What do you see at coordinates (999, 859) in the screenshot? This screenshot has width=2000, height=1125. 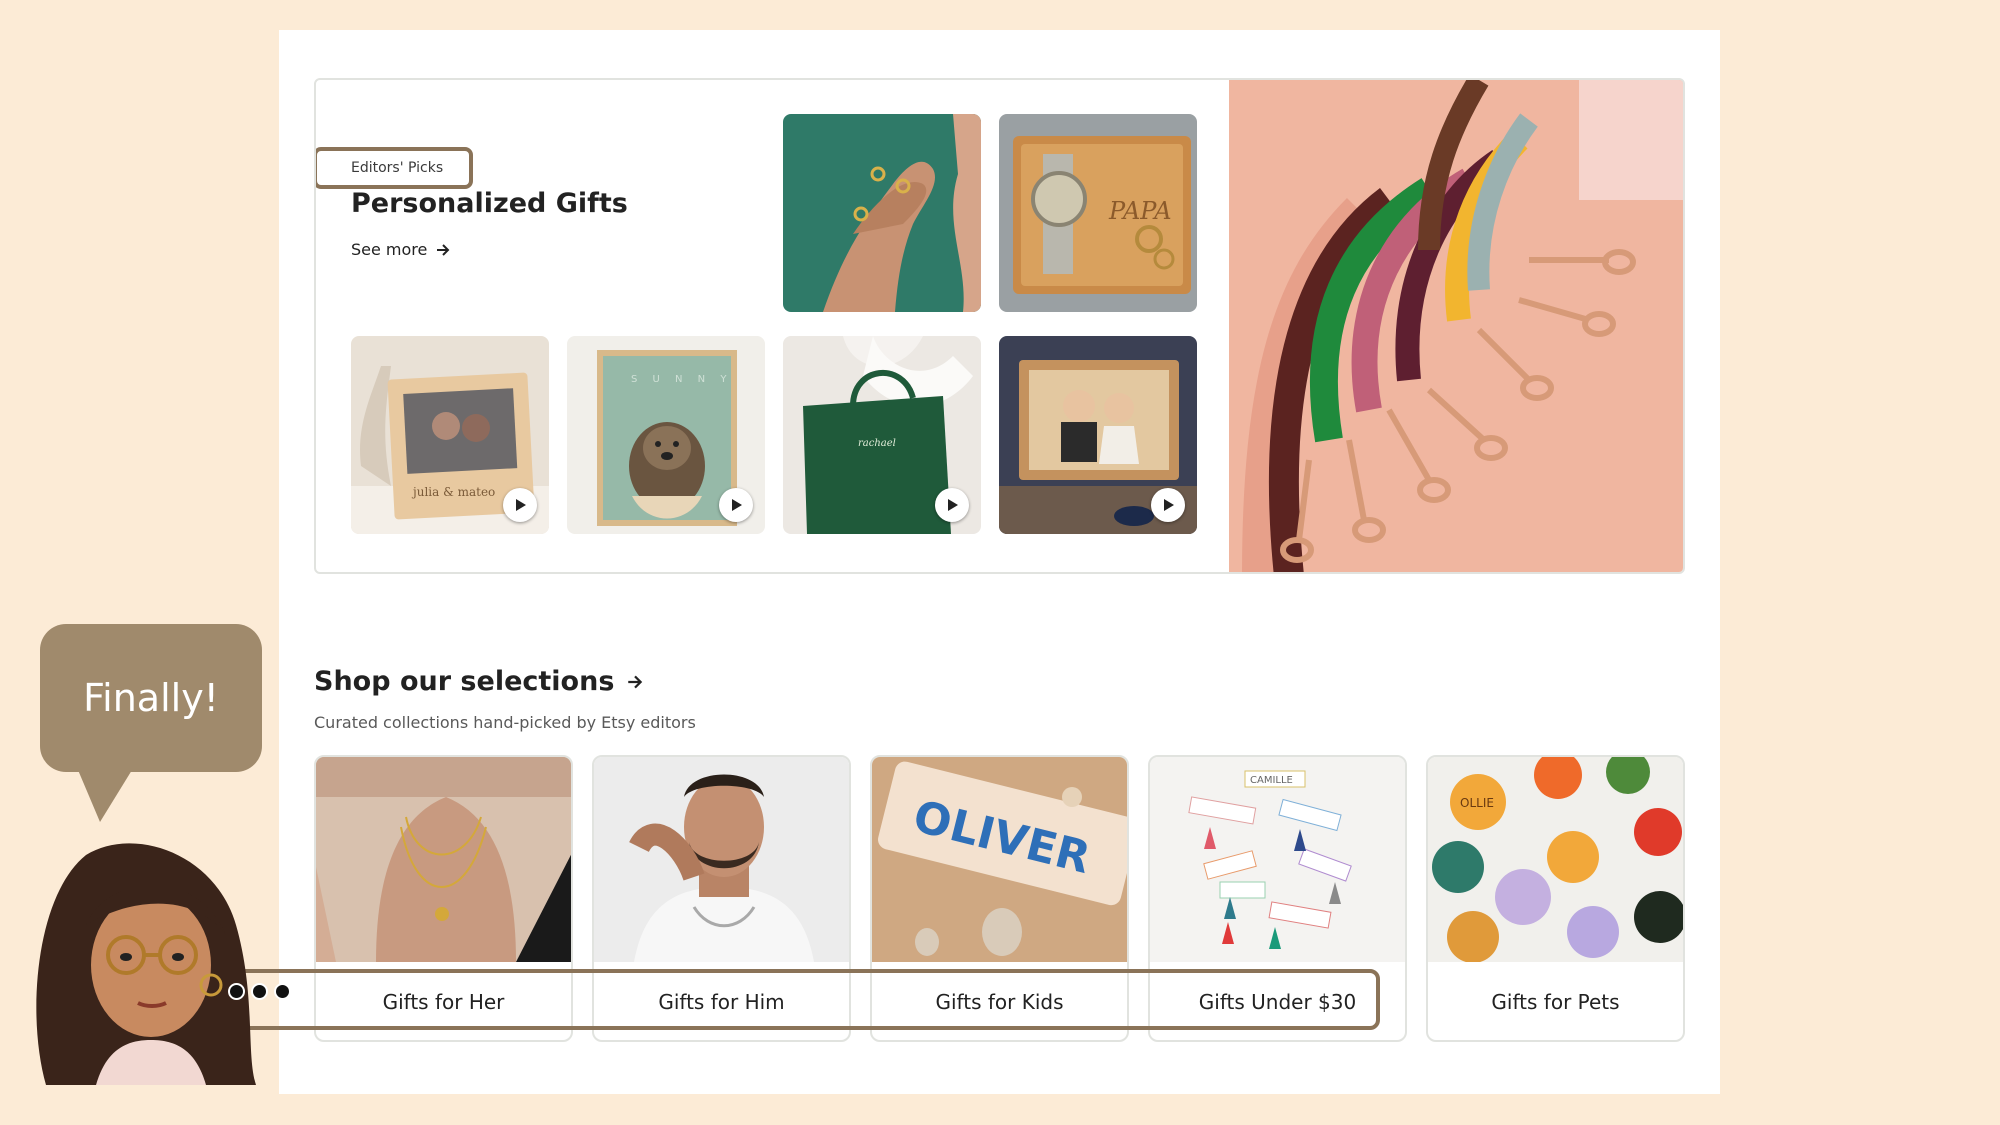 I see `name-puzzle-image: OLIVER` at bounding box center [999, 859].